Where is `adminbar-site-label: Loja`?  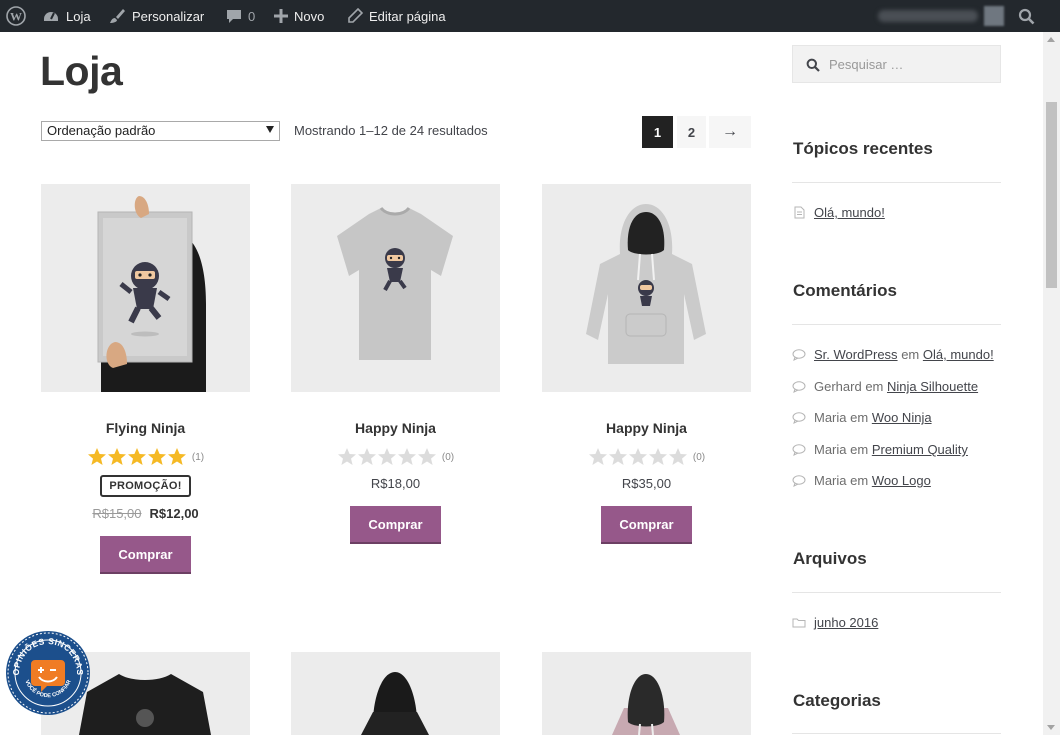
adminbar-site-label: Loja is located at coordinates (78, 16).